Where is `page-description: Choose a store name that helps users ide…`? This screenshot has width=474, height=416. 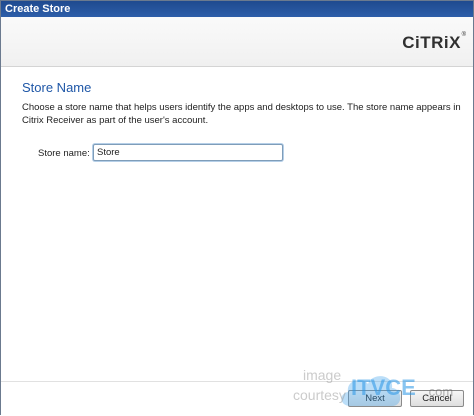
page-description: Choose a store name that helps users ide… is located at coordinates (241, 114).